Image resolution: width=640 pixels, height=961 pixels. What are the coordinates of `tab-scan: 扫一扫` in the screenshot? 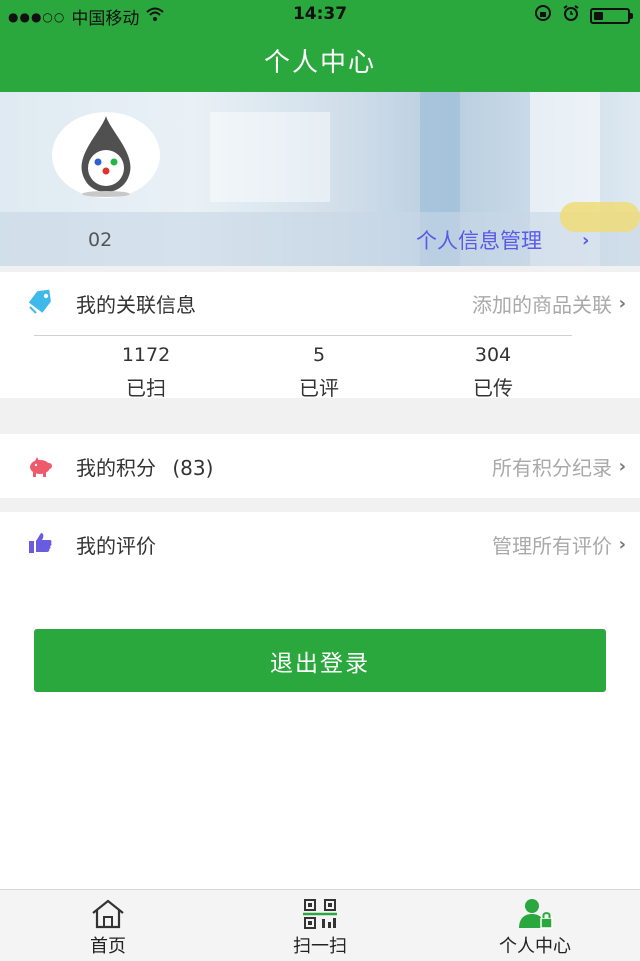 It's located at (320, 925).